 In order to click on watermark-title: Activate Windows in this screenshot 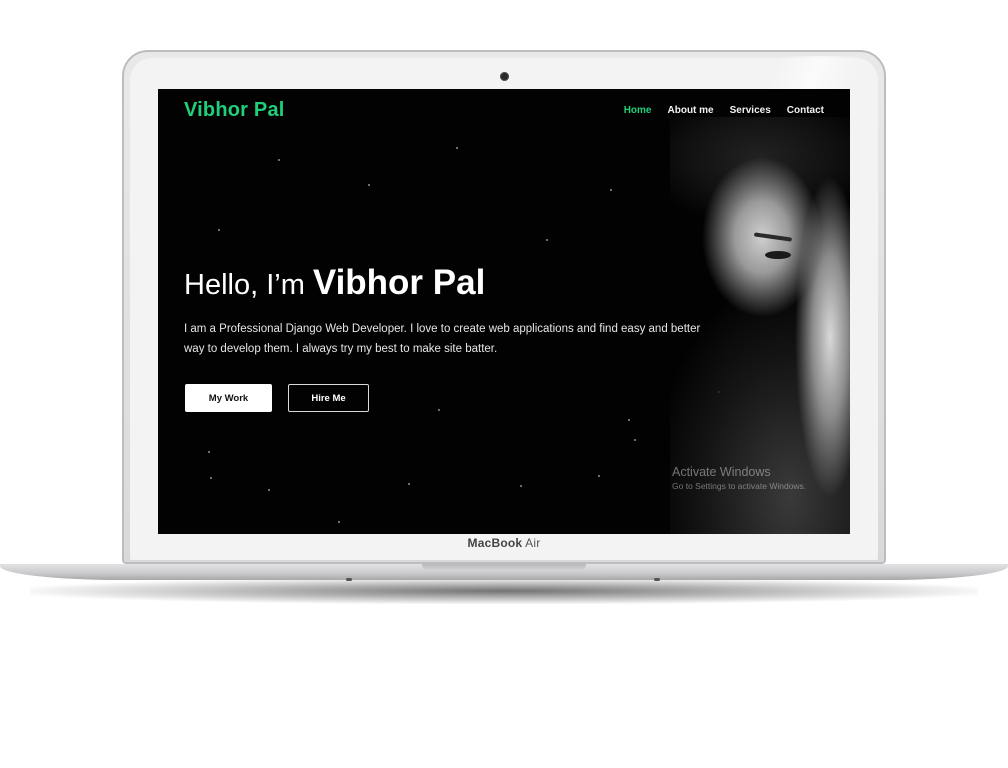, I will do `click(721, 472)`.